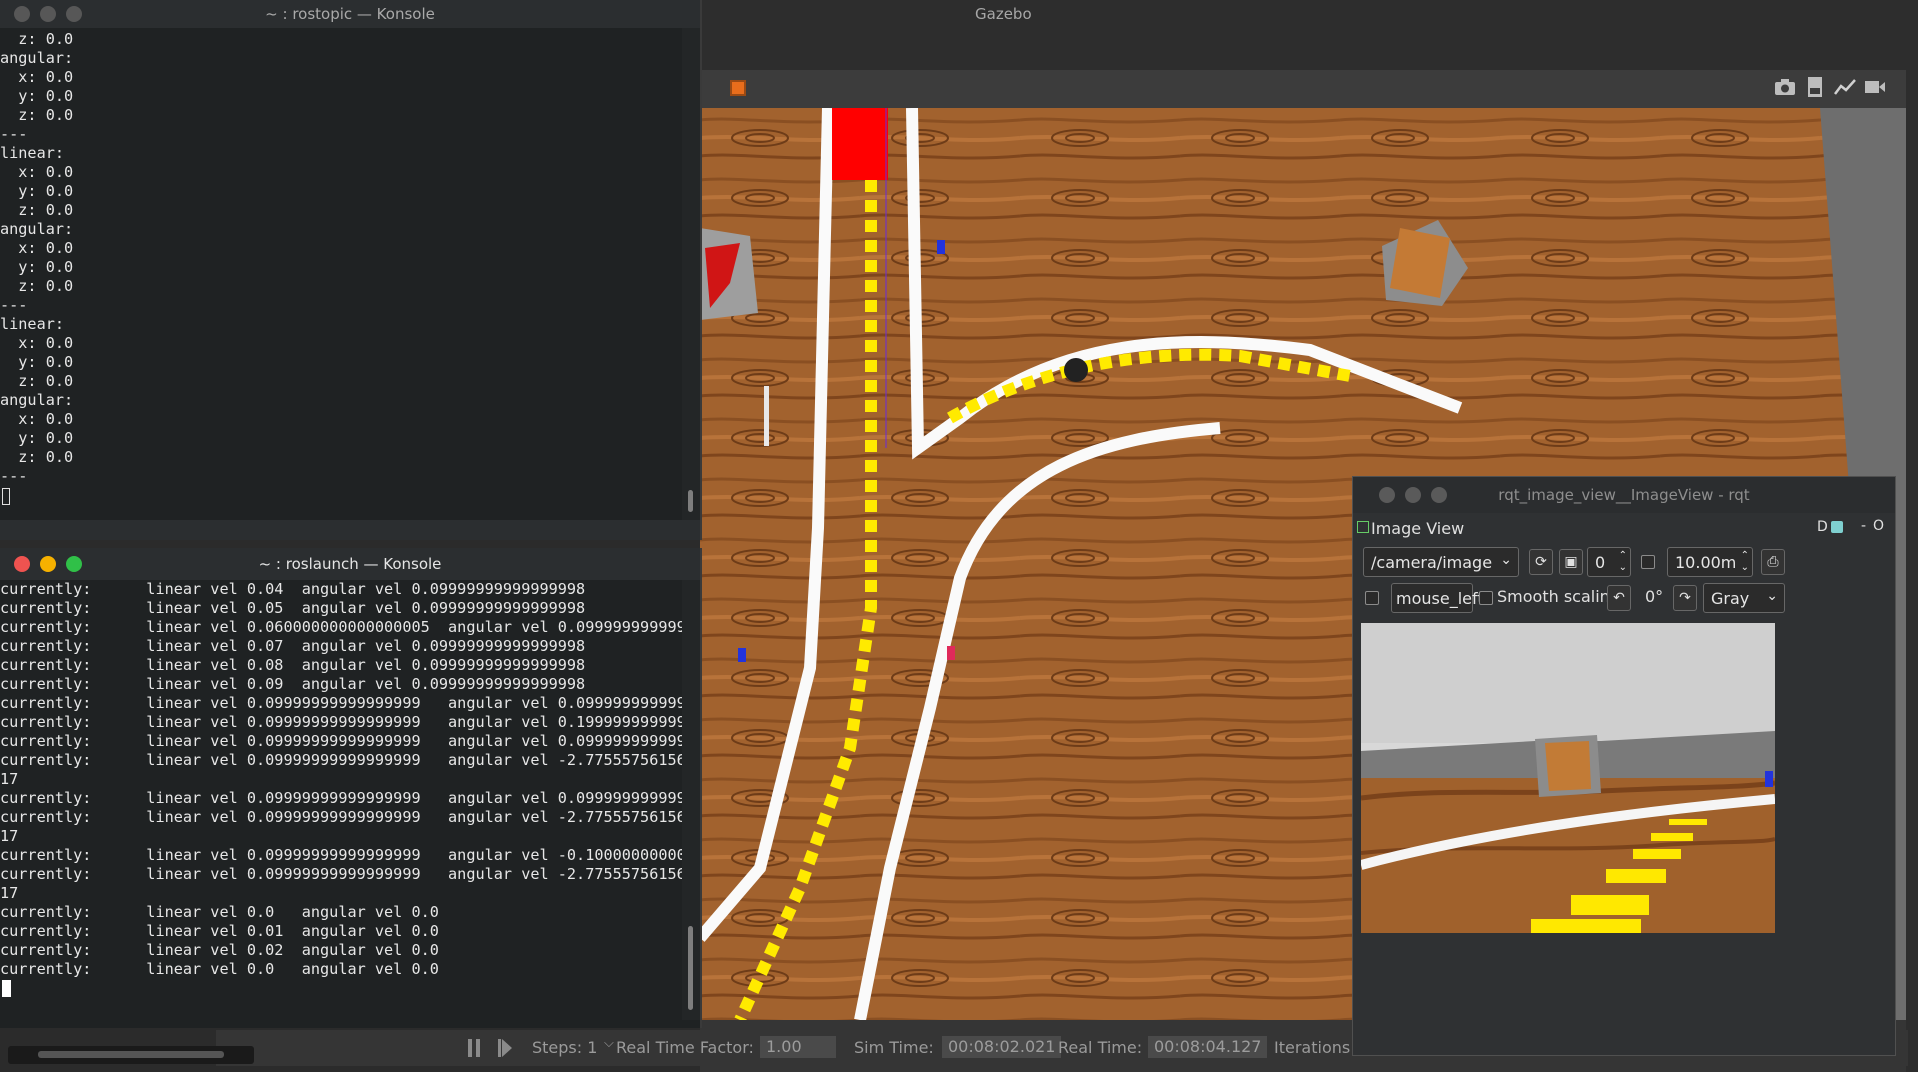 This screenshot has width=1918, height=1072. What do you see at coordinates (1710, 562) in the screenshot?
I see `distance-spin-box: 10.00m ⌃ ⌄` at bounding box center [1710, 562].